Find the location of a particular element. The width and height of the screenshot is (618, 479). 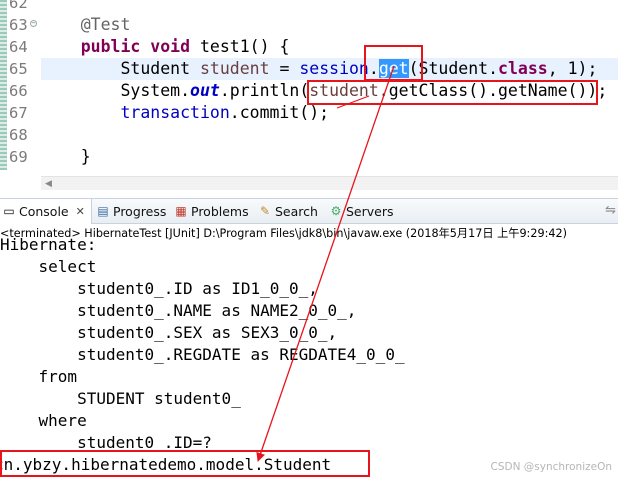

println-token: .println( is located at coordinates (264, 90).